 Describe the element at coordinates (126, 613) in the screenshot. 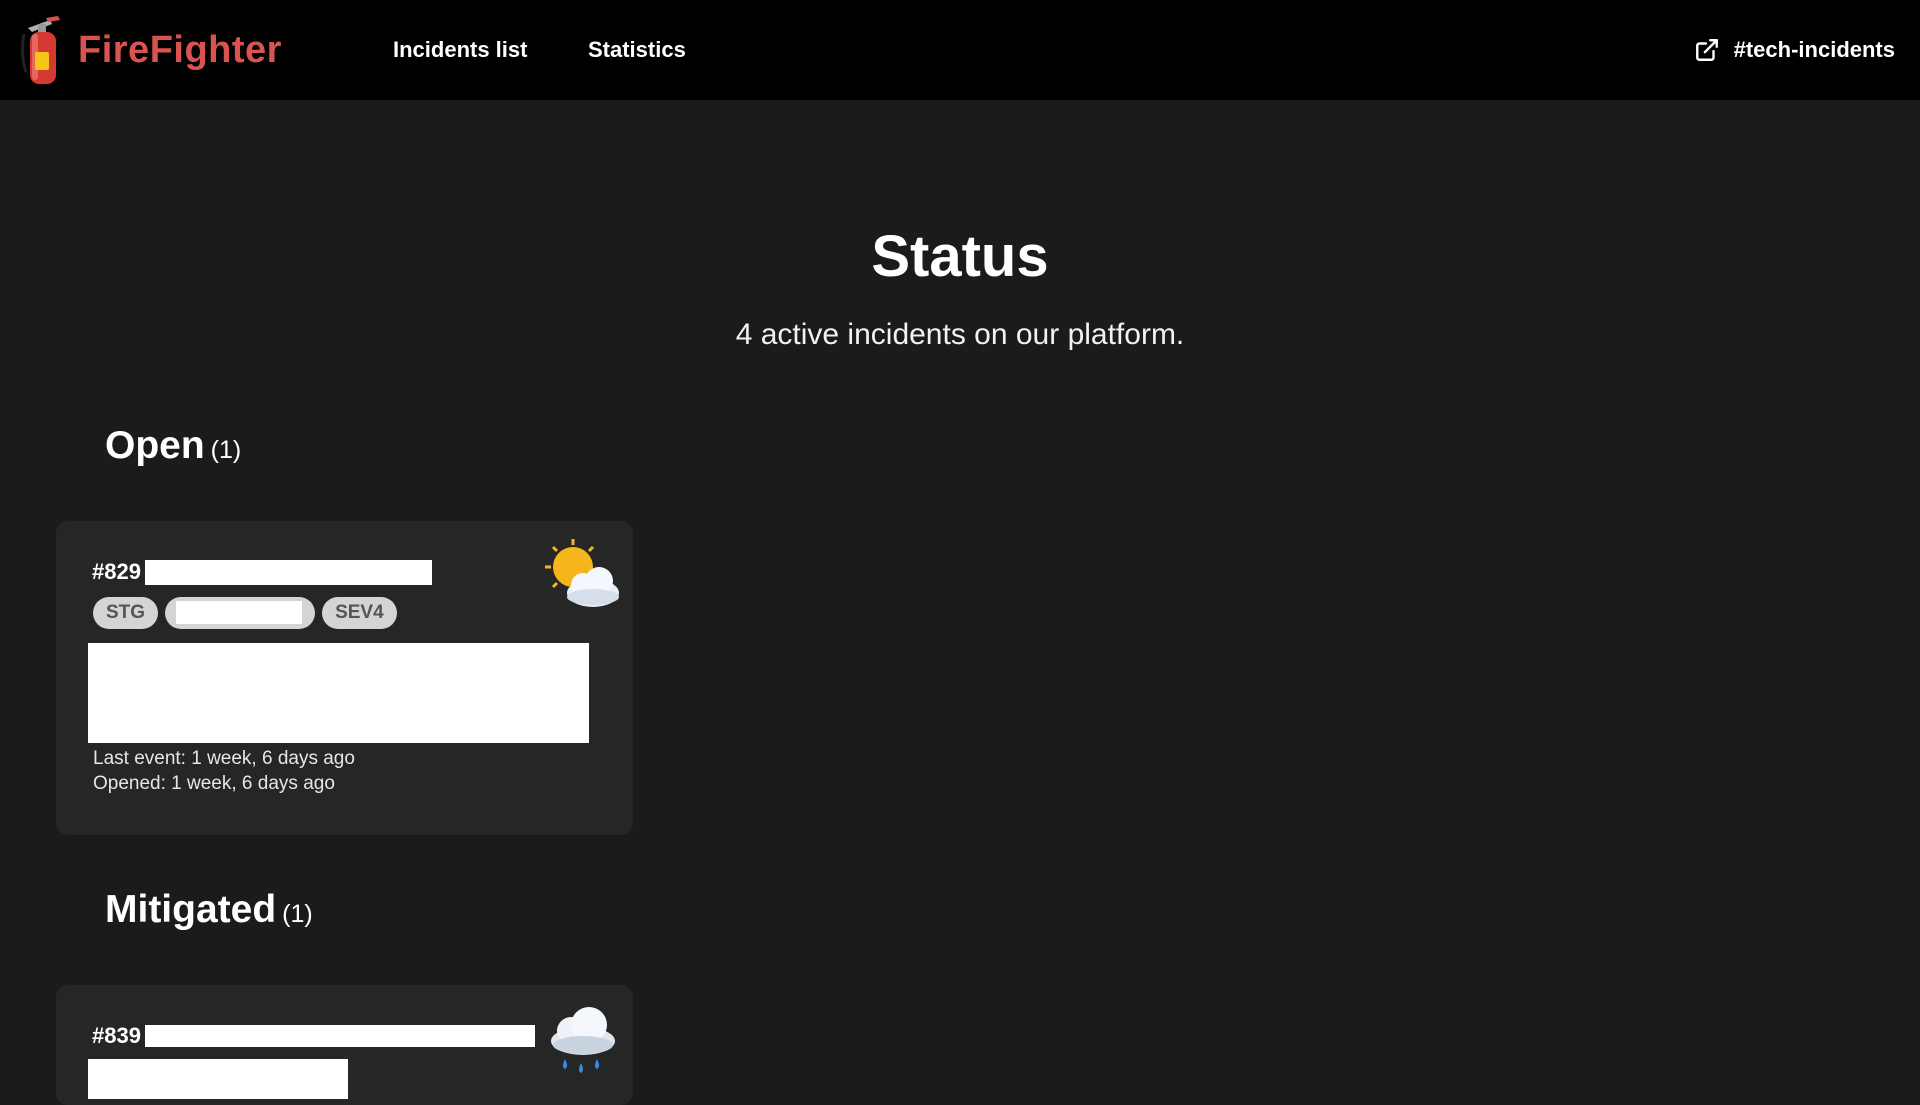

I see `environment-tag: STG` at that location.